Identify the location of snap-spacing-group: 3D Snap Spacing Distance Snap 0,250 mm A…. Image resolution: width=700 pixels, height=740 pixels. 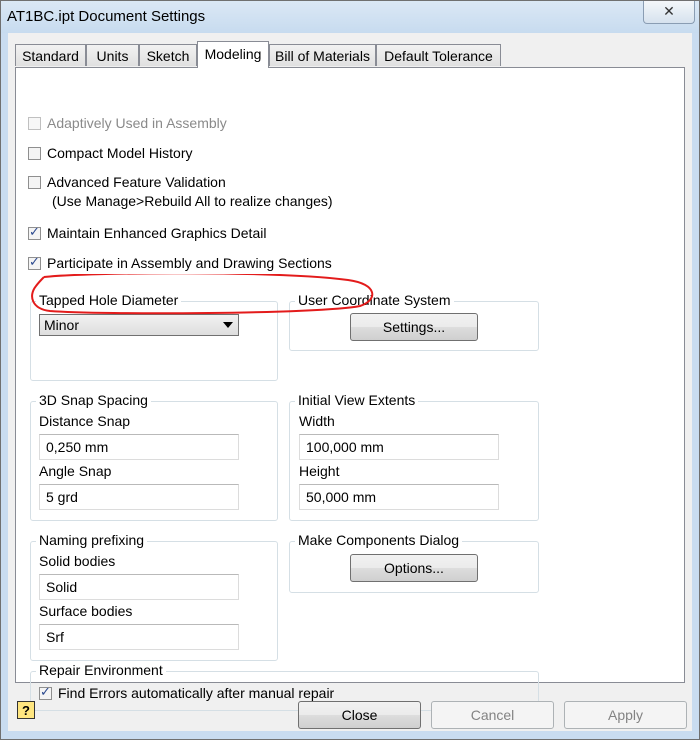
(154, 456).